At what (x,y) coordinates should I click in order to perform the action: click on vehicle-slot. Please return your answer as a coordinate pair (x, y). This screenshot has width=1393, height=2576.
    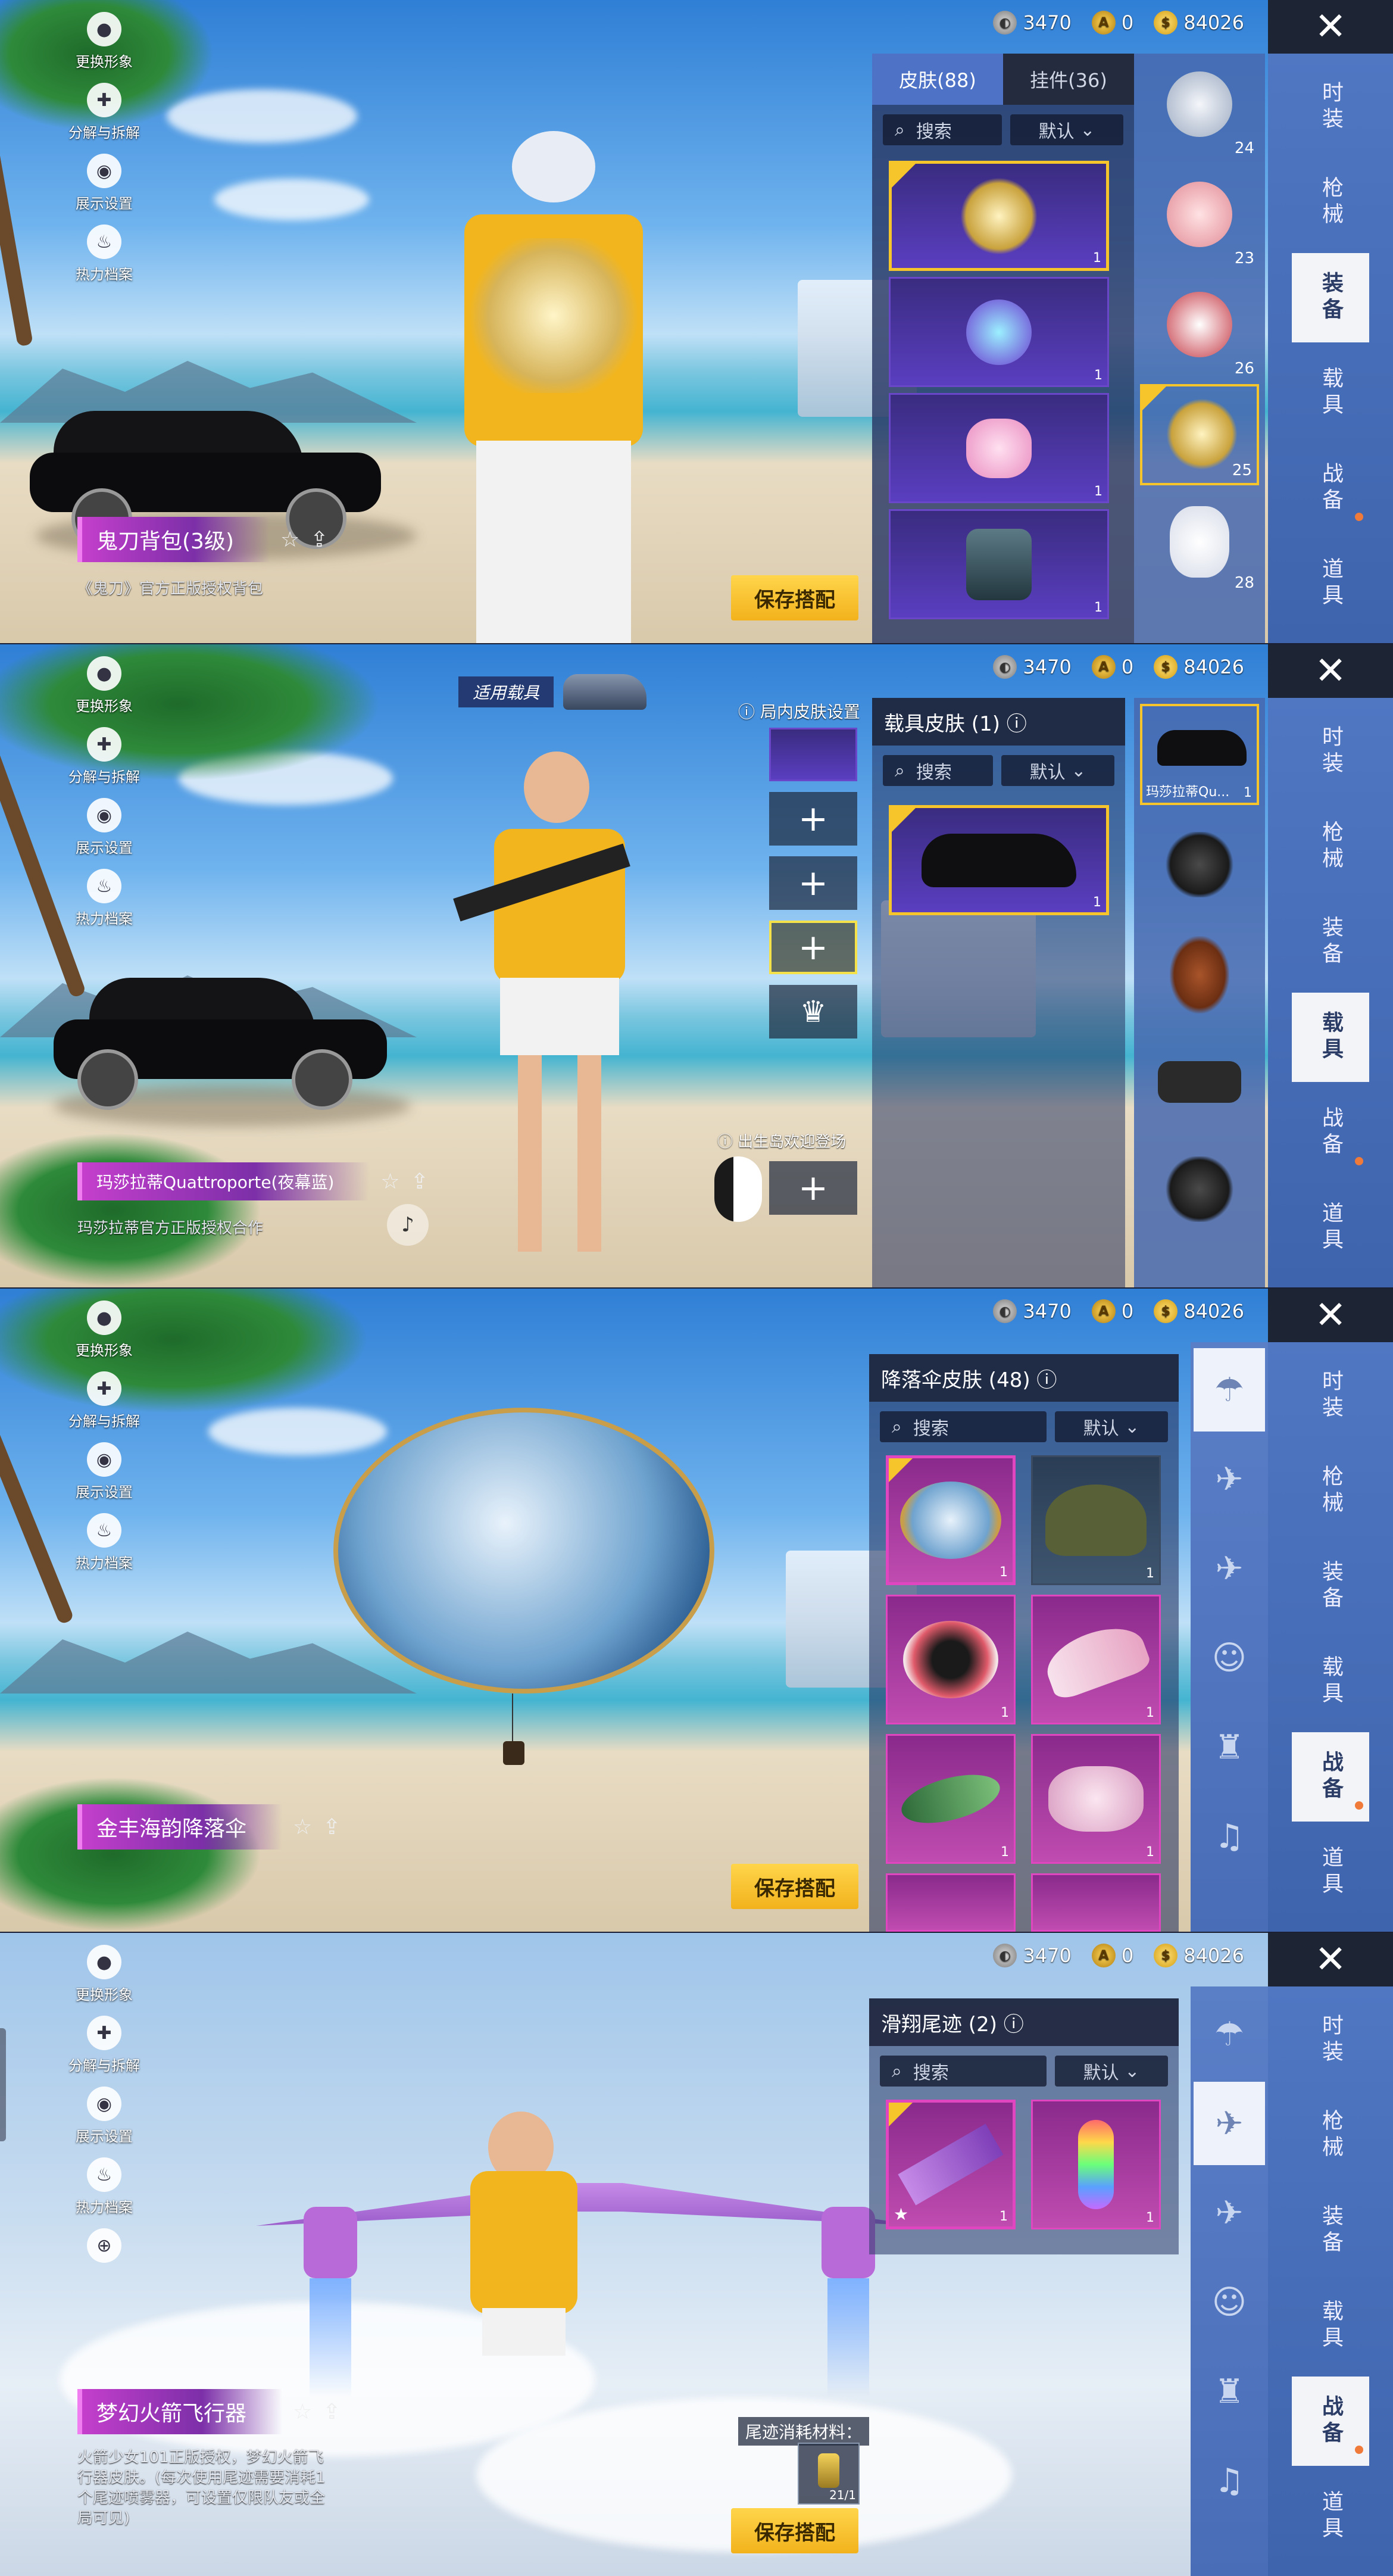
    Looking at the image, I should click on (813, 755).